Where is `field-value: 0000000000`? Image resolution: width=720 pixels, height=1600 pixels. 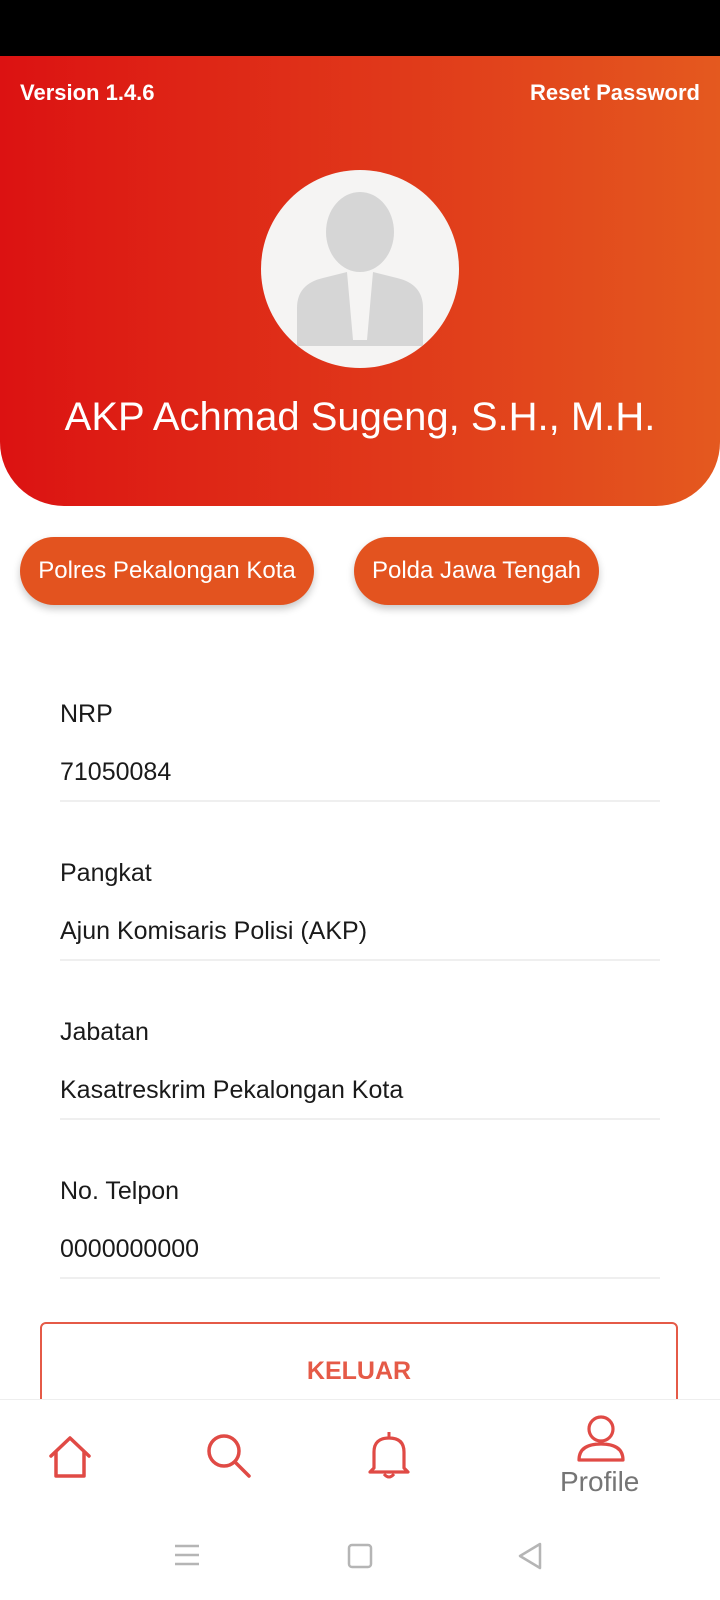 field-value: 0000000000 is located at coordinates (130, 1249).